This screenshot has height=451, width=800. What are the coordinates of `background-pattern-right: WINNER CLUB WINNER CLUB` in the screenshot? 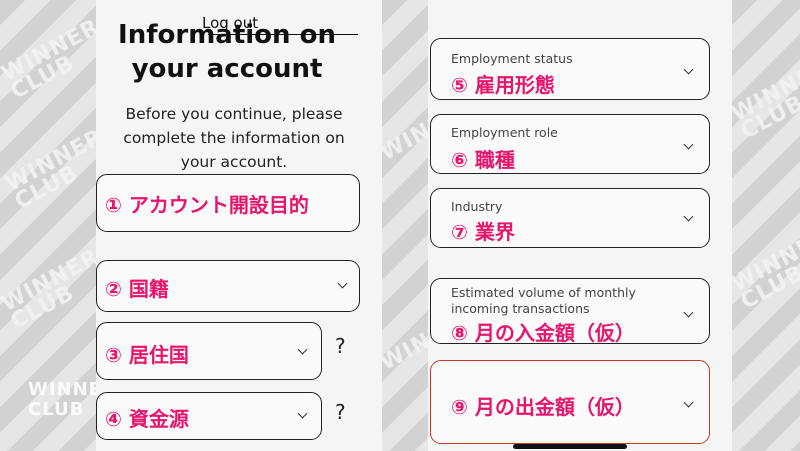 It's located at (766, 225).